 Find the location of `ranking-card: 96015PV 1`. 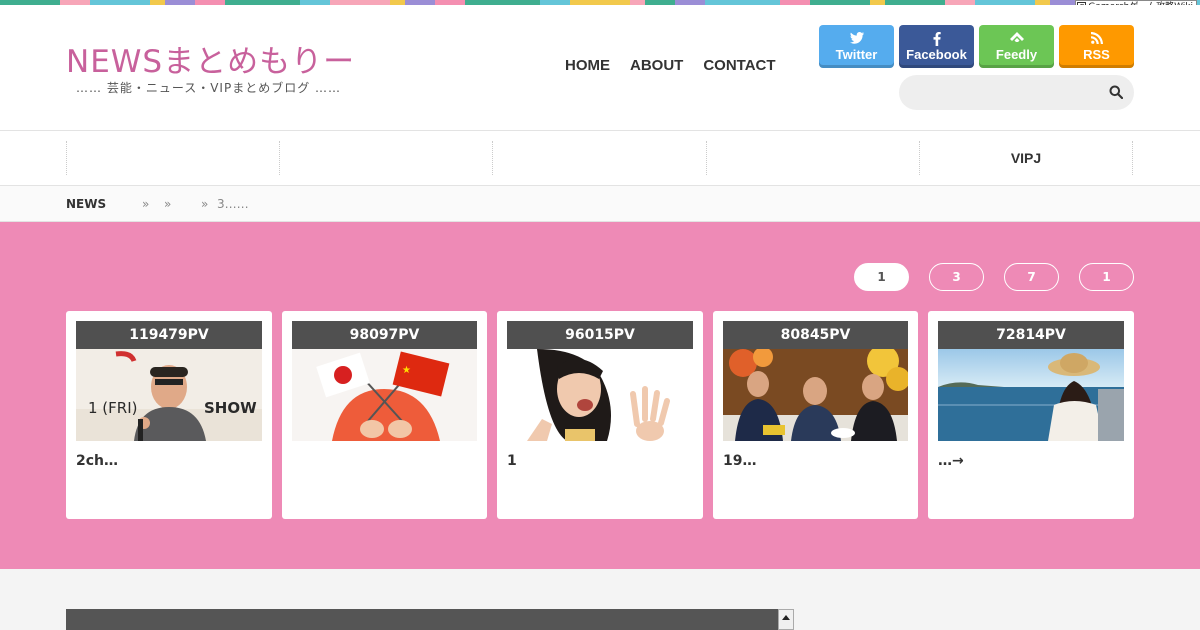

ranking-card: 96015PV 1 is located at coordinates (600, 415).